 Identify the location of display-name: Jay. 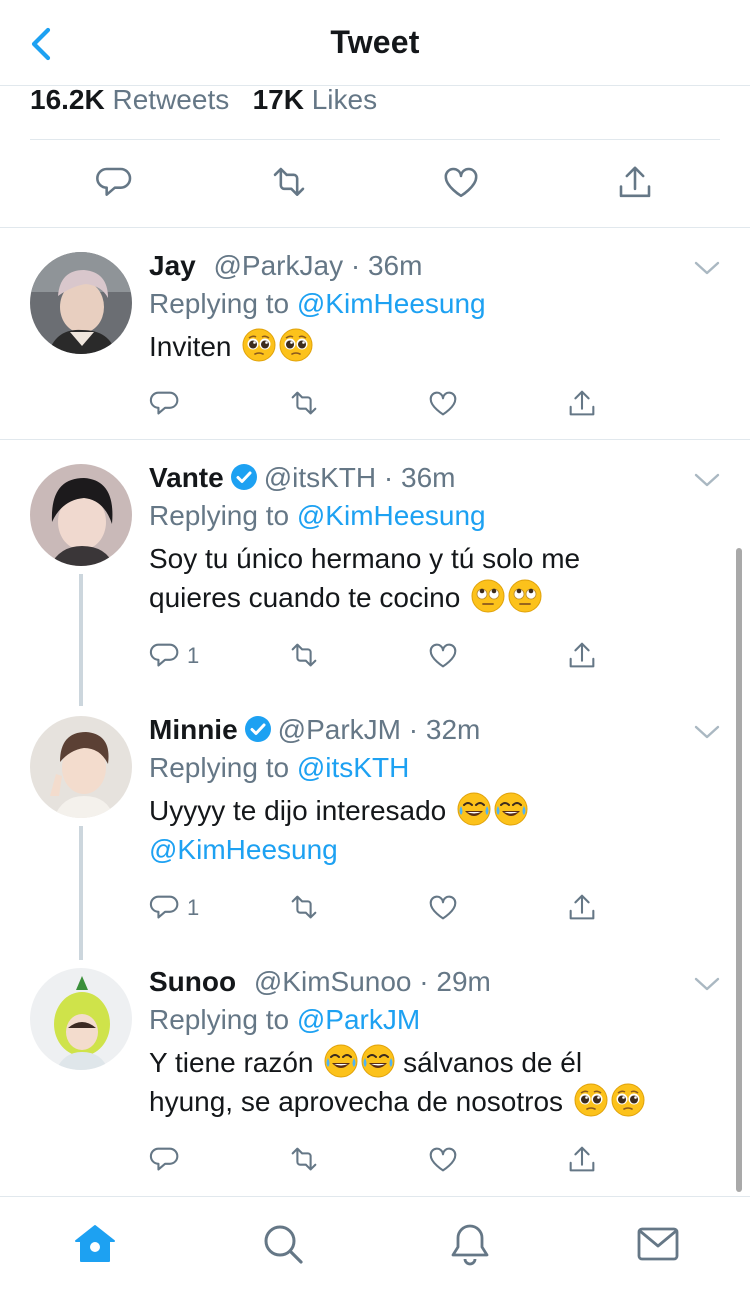
(172, 265).